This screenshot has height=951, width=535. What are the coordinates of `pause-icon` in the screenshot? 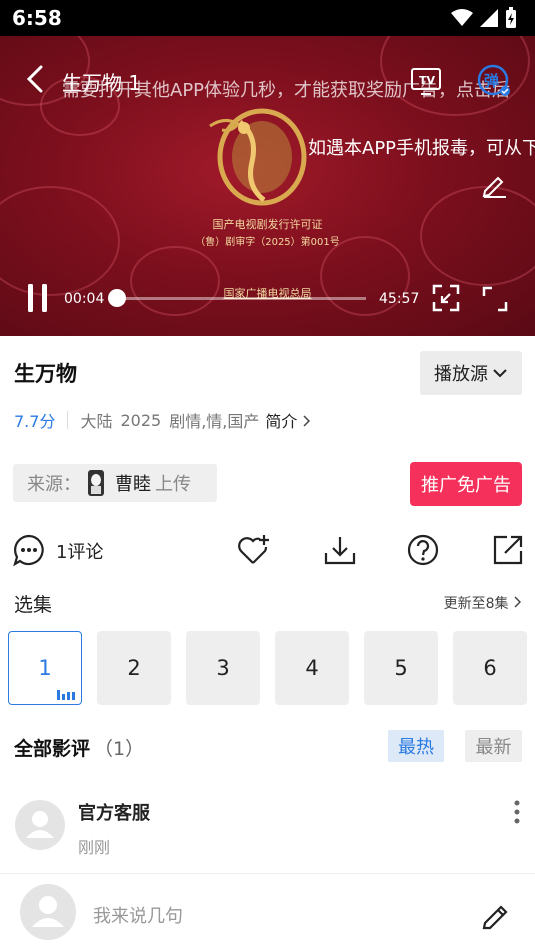 It's located at (38, 298).